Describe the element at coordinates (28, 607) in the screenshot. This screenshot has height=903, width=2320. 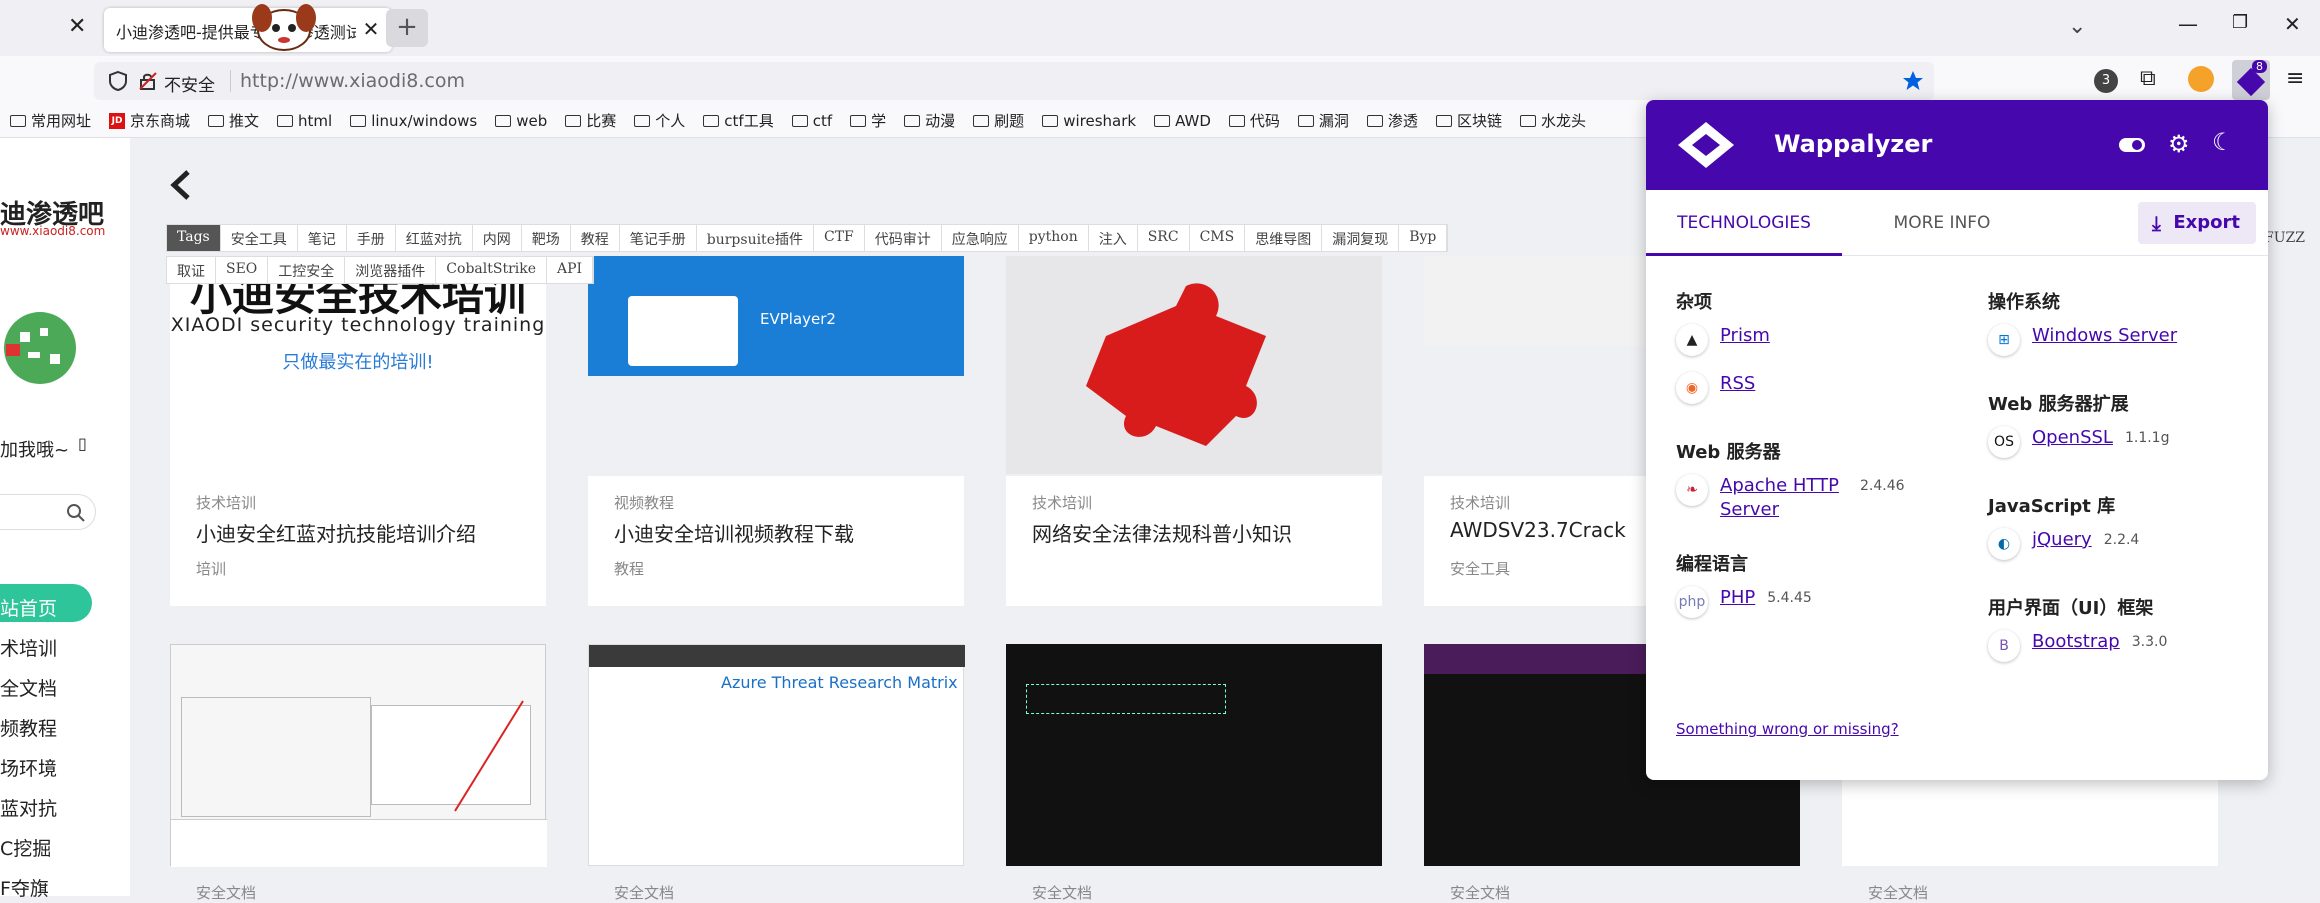
I see `nav-item: 站首页` at that location.